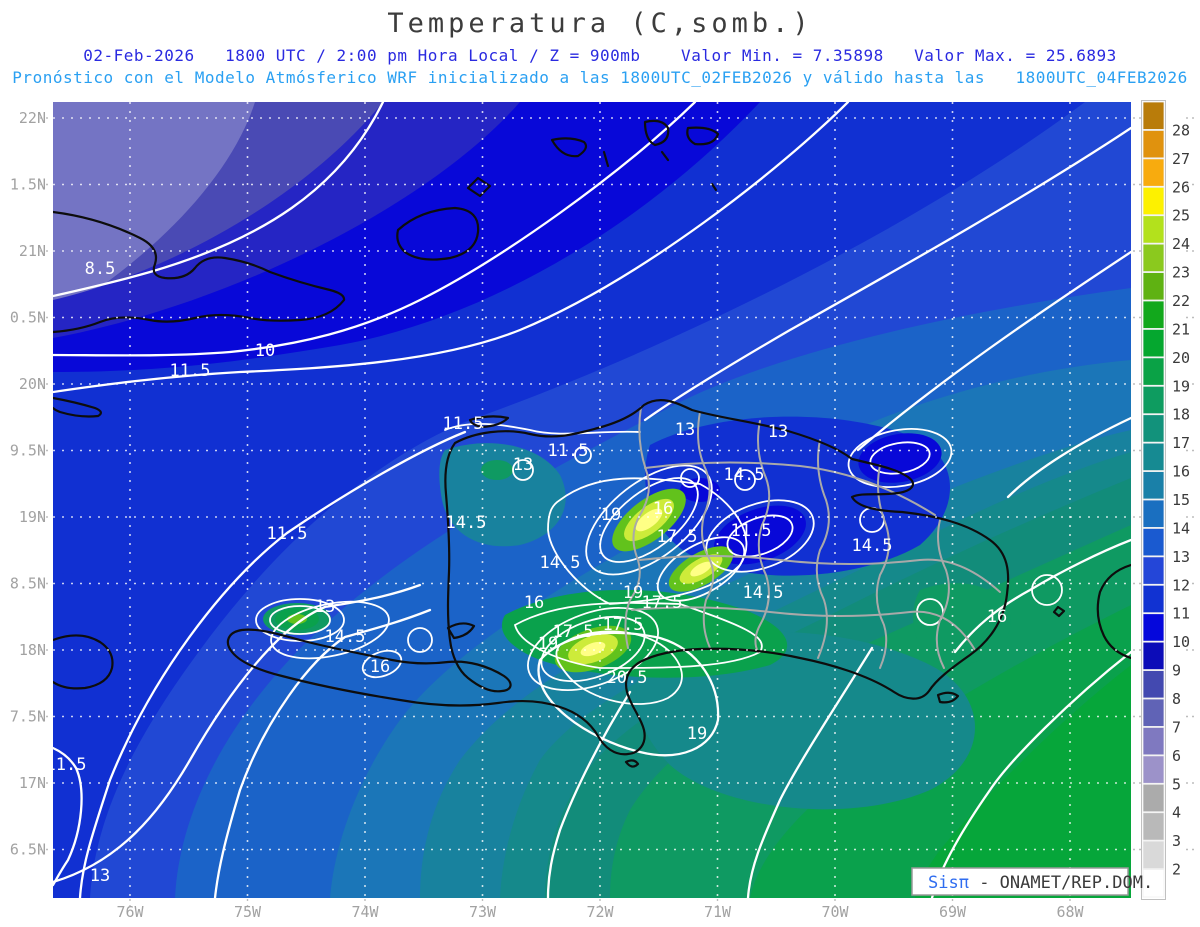 The image size is (1200, 927). Describe the element at coordinates (1040, 883) in the screenshot. I see `attribution-text: Sisπ - ONAMET/REP.DOM.` at that location.